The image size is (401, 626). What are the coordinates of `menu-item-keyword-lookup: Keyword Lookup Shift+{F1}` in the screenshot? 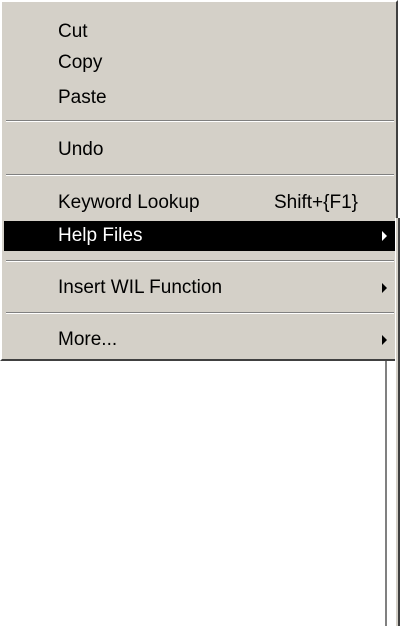 It's located at (200, 203).